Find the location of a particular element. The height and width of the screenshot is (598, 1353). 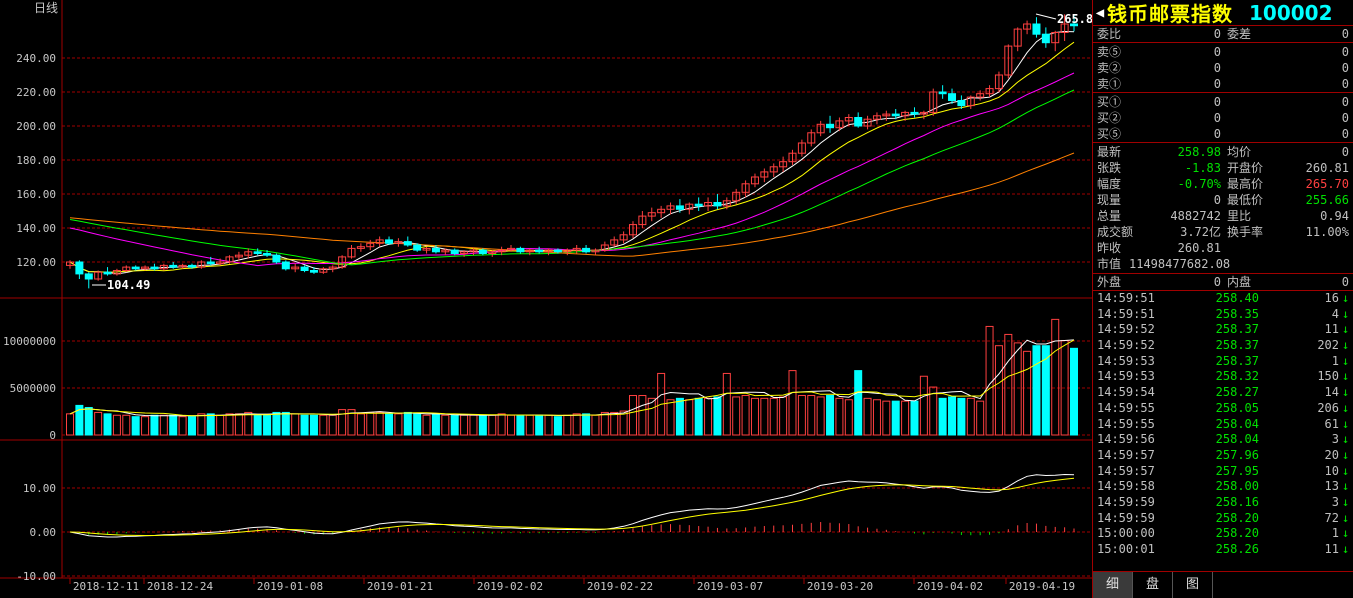

weicha-label: 委差 is located at coordinates (1239, 34).